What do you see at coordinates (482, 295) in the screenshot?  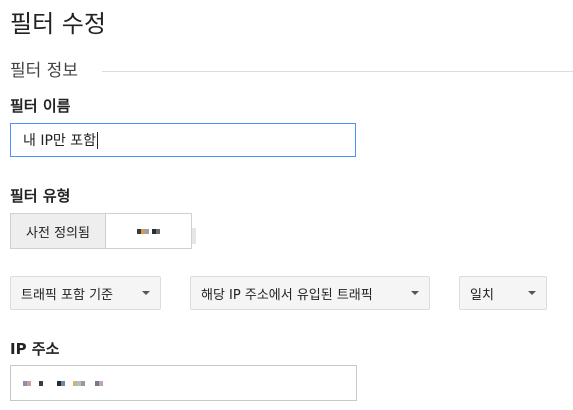 I see `match-type-label: 일치` at bounding box center [482, 295].